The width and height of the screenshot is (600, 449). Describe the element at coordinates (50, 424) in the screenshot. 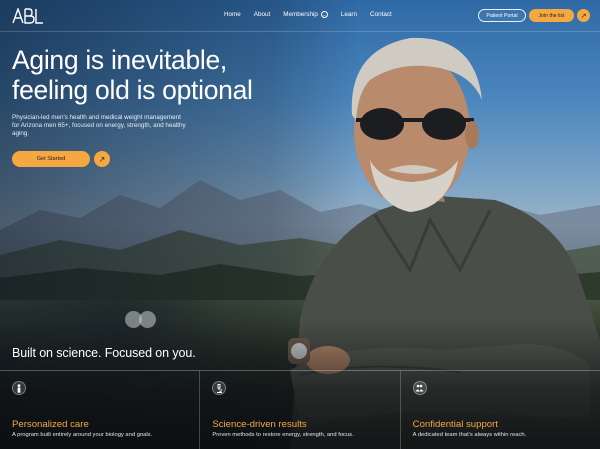

I see `feature-title: Personalized care` at that location.